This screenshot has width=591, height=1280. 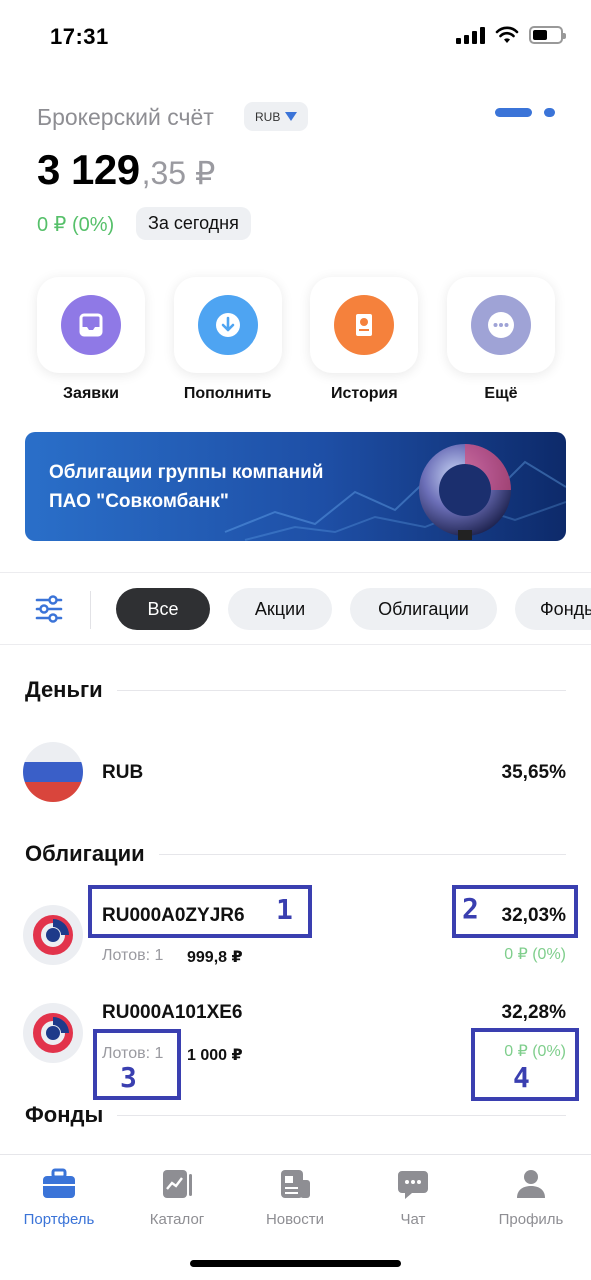 I want to click on newspaper-icon, so click(x=295, y=1184).